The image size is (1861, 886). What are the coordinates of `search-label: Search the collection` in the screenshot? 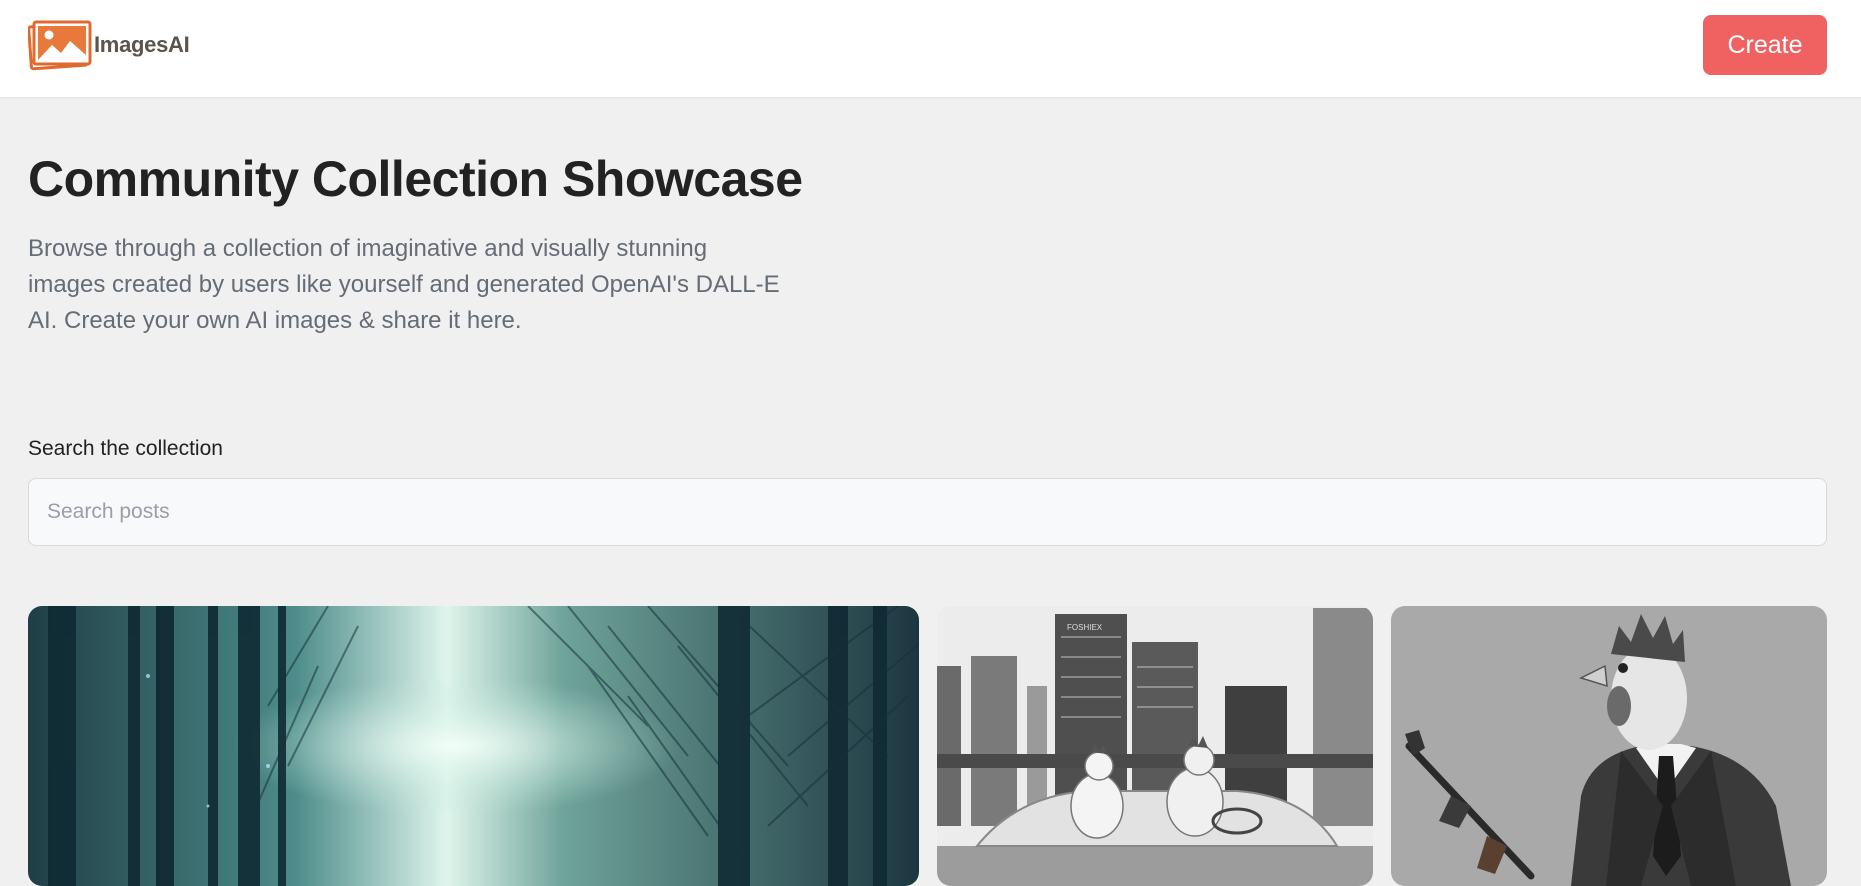 It's located at (125, 448).